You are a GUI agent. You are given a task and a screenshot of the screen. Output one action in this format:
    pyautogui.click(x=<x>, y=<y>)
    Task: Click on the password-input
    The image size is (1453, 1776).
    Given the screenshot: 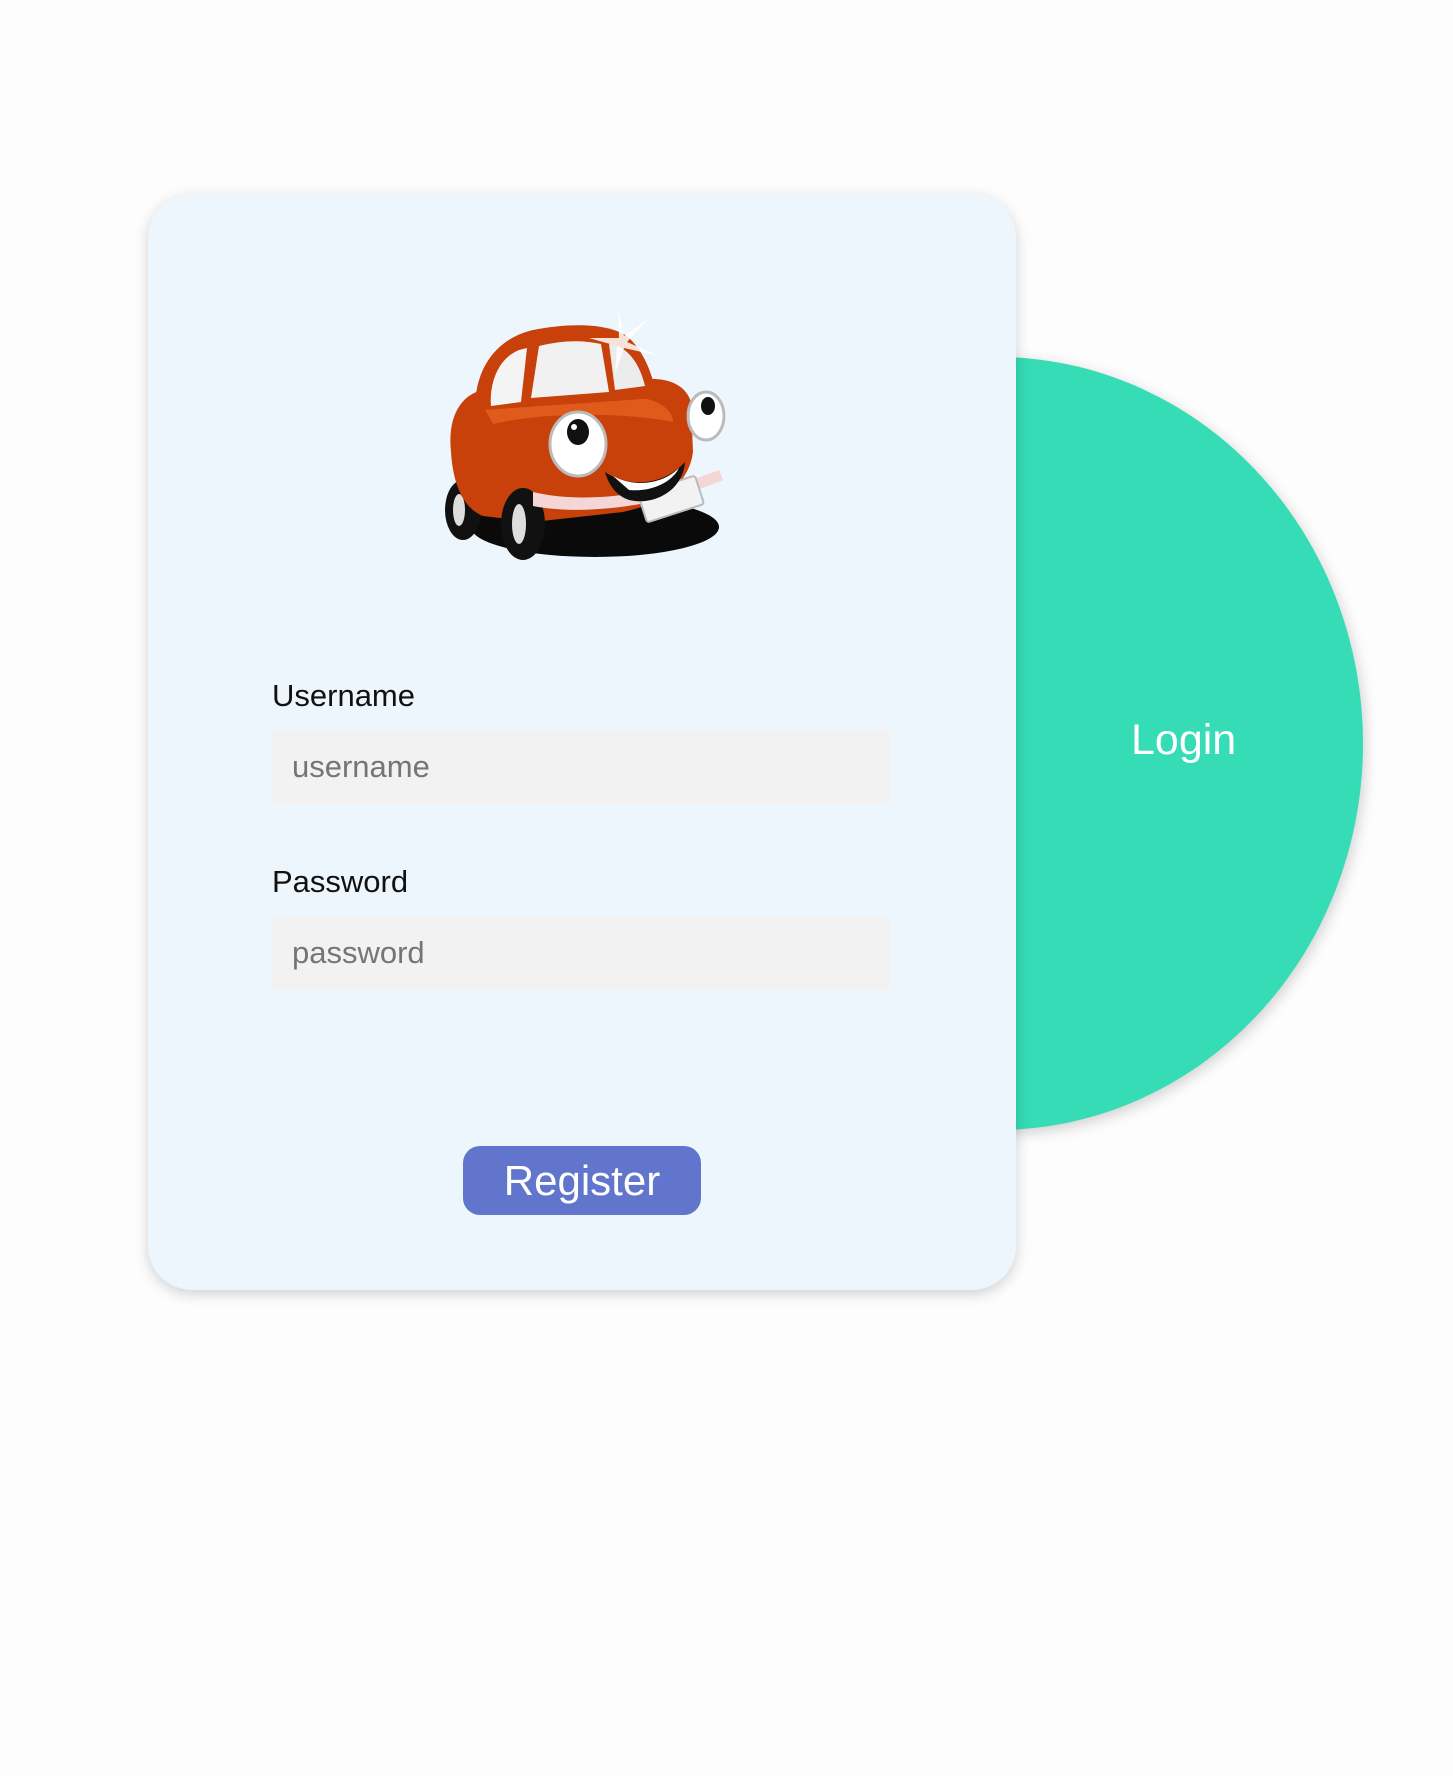 What is the action you would take?
    pyautogui.click(x=581, y=953)
    